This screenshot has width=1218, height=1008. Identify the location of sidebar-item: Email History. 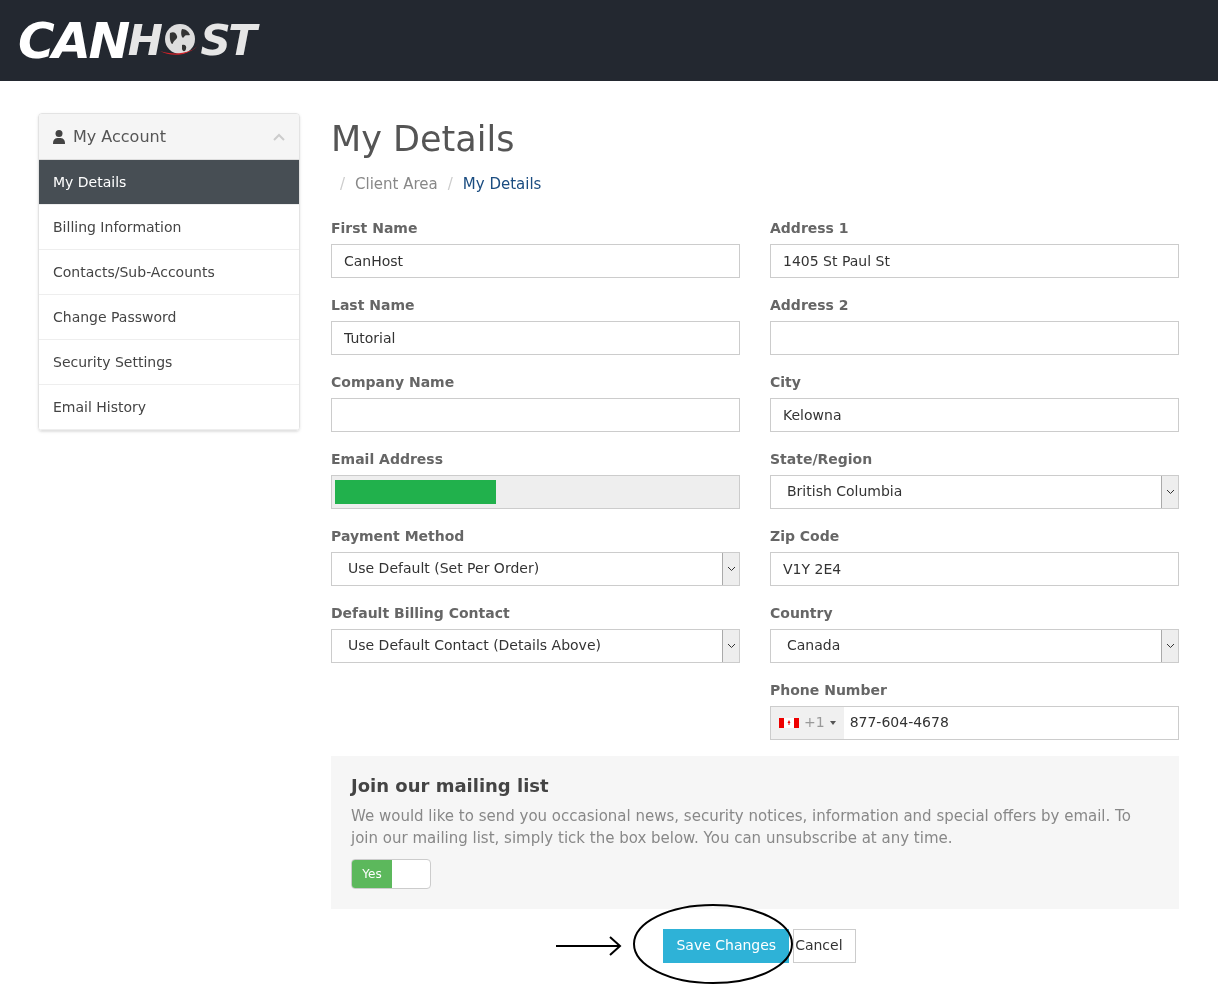
(169, 407).